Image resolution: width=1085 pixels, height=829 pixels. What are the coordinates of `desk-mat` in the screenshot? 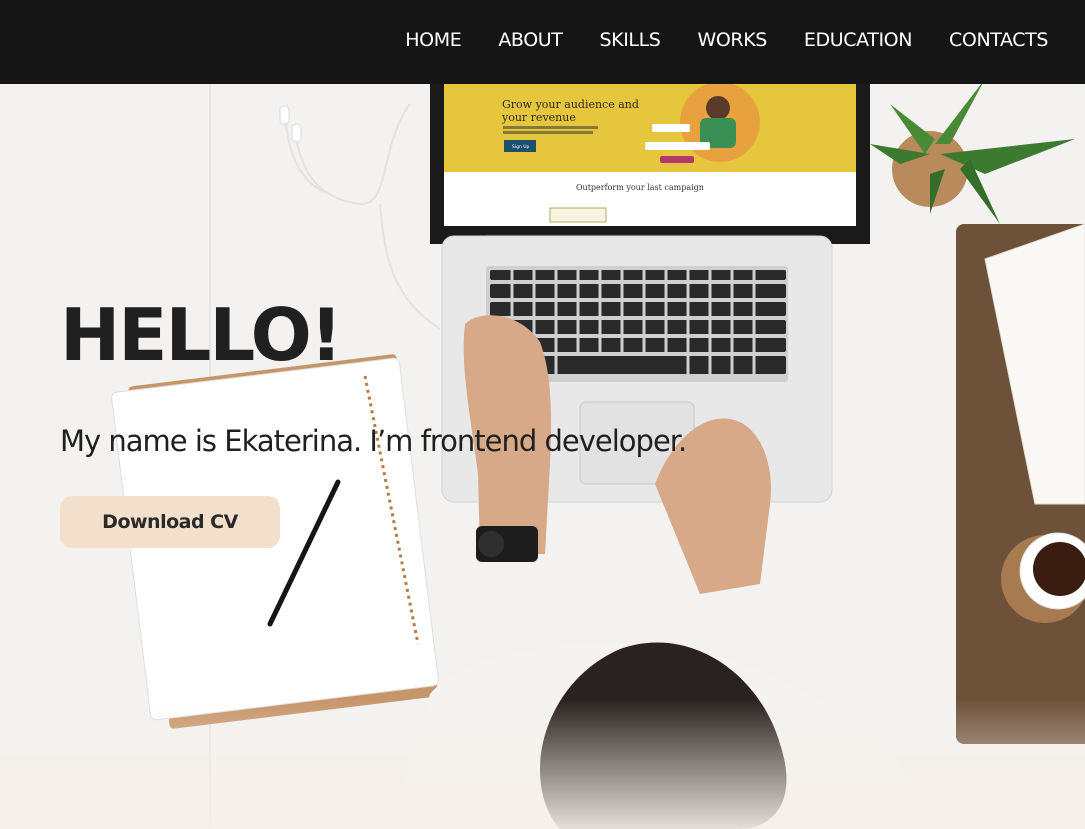 It's located at (1020, 483).